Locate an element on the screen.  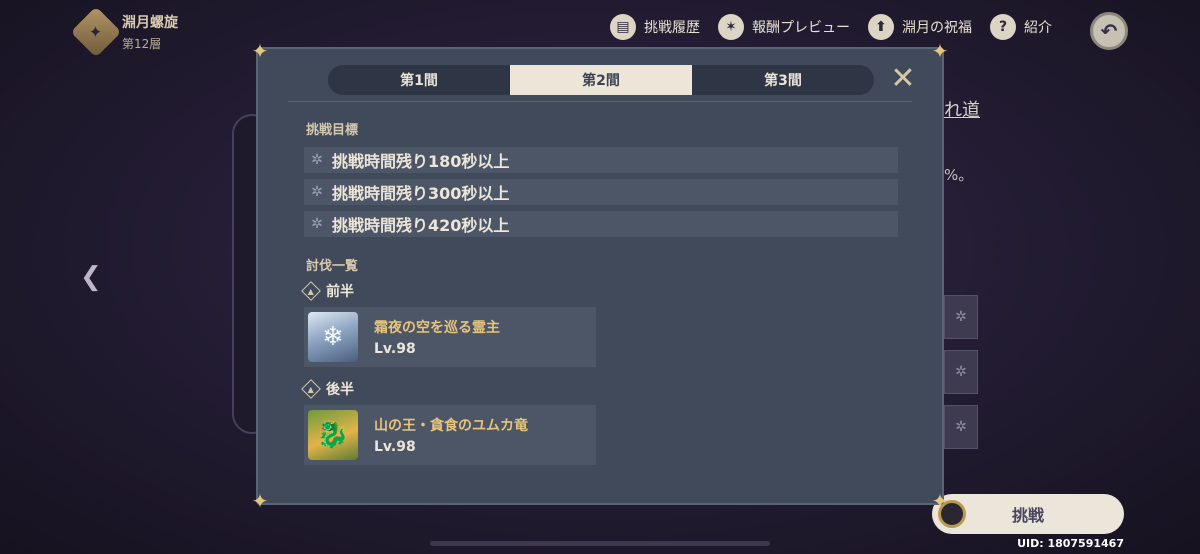
book-icon: ▤ is located at coordinates (623, 27).